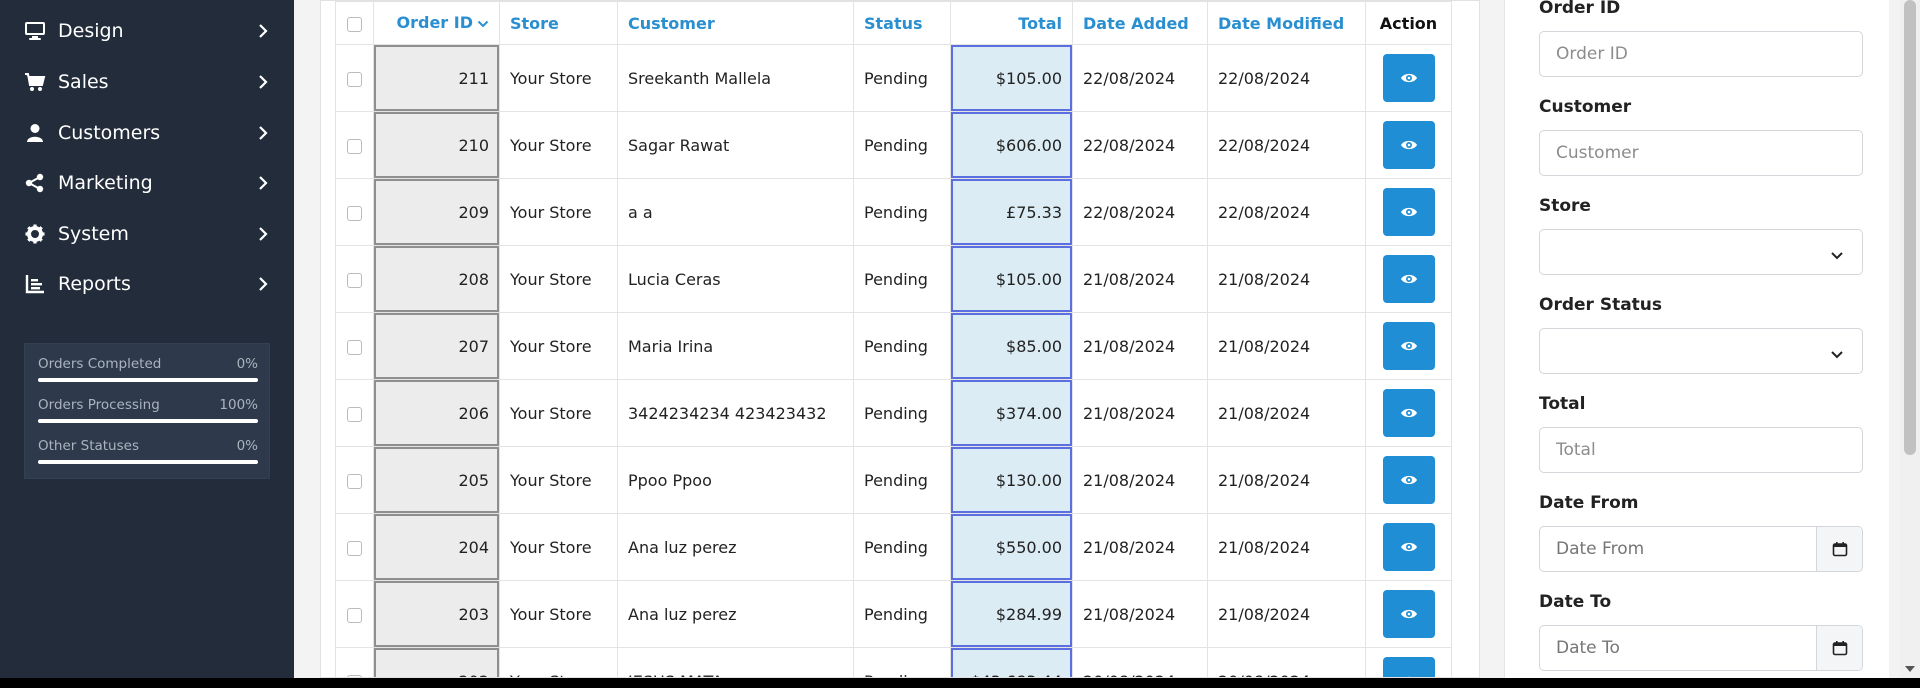 The width and height of the screenshot is (1920, 688). I want to click on sidebar-item-label: Sales, so click(83, 82).